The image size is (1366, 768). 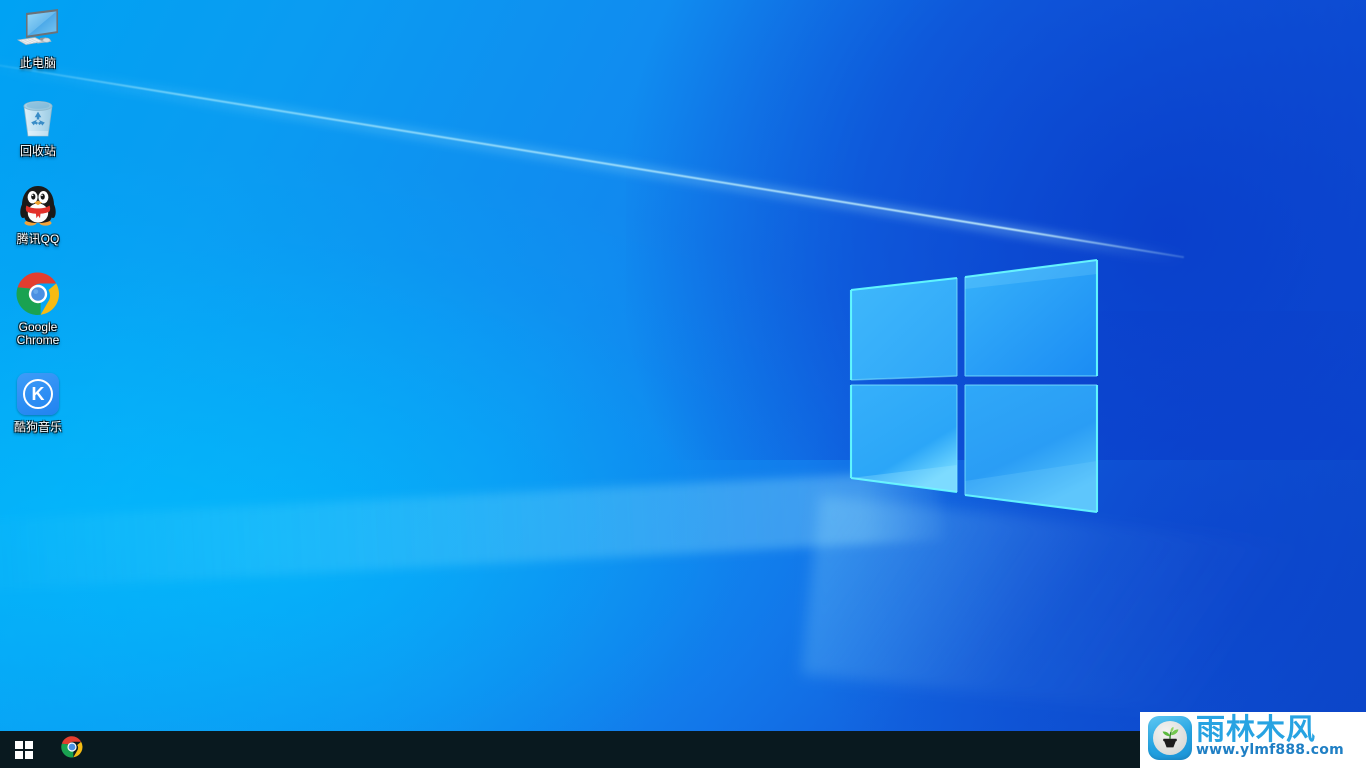 I want to click on watermark-badge: 雨林木风 www.ylmf888.com, so click(x=1253, y=740).